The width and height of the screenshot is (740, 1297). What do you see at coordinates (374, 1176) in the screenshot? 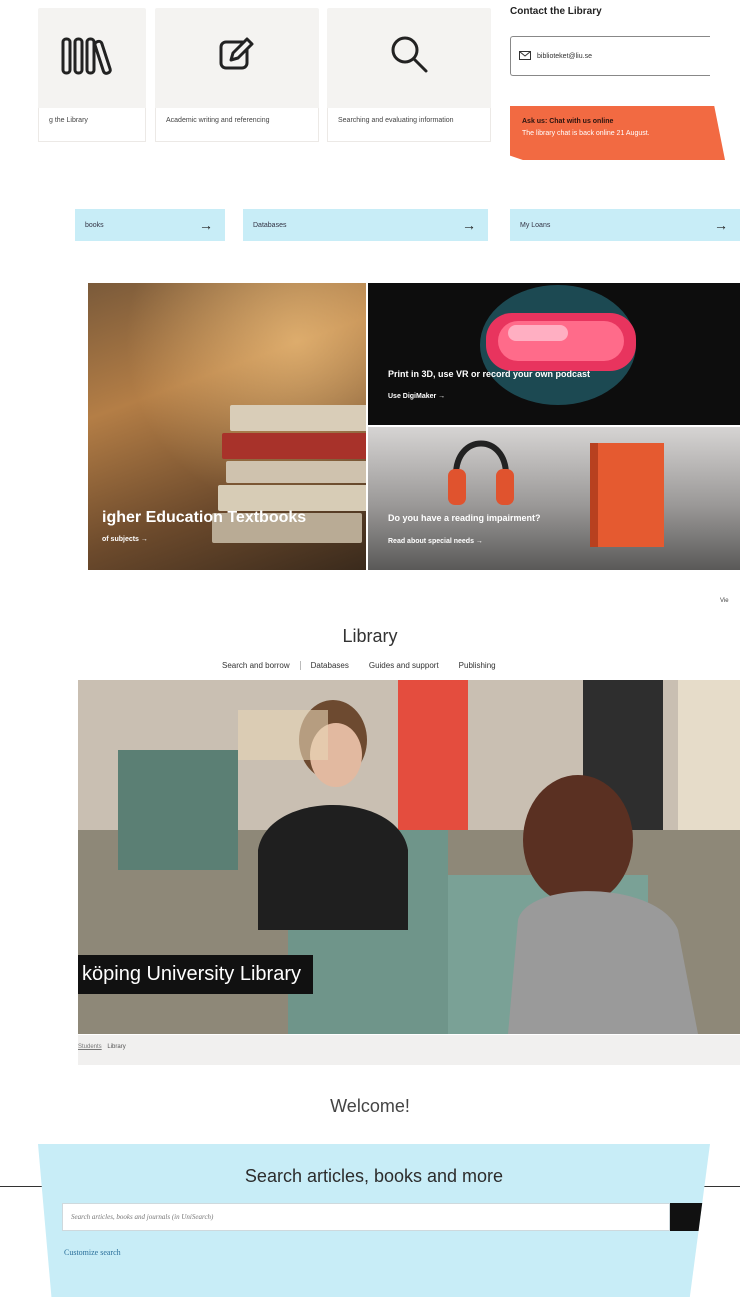
I see `search-title: Search articles, books and more` at bounding box center [374, 1176].